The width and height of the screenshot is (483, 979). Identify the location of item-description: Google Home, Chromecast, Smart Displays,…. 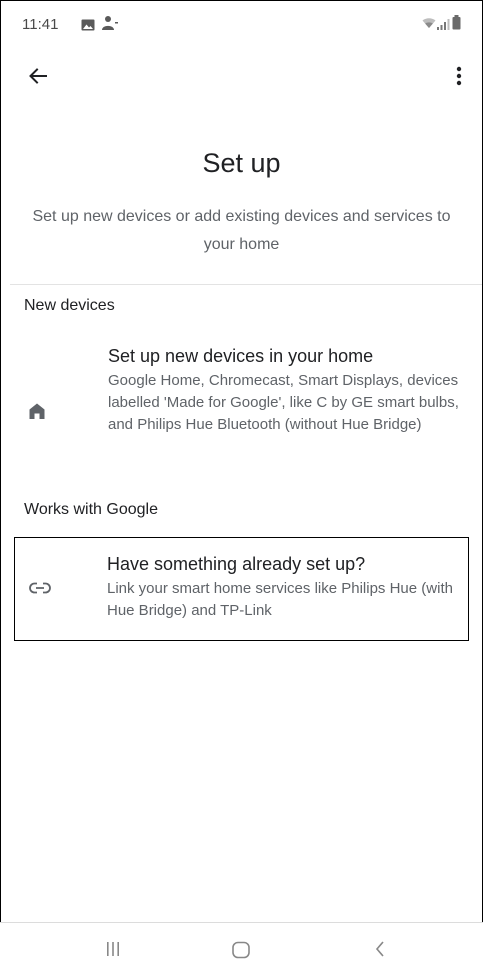
(283, 402).